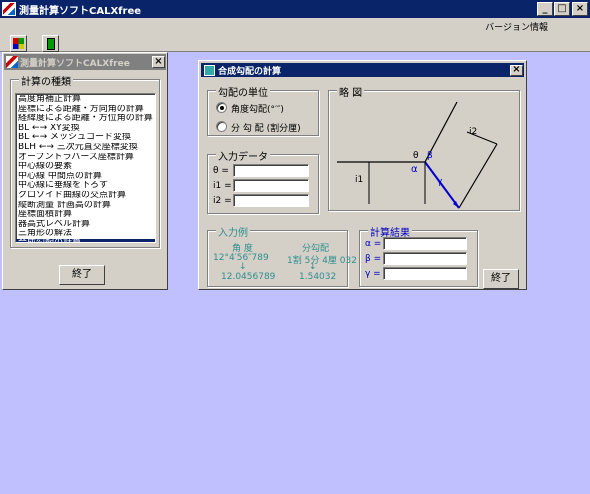 The height and width of the screenshot is (494, 590). I want to click on menu-version-info: バージョン情報, so click(516, 26).